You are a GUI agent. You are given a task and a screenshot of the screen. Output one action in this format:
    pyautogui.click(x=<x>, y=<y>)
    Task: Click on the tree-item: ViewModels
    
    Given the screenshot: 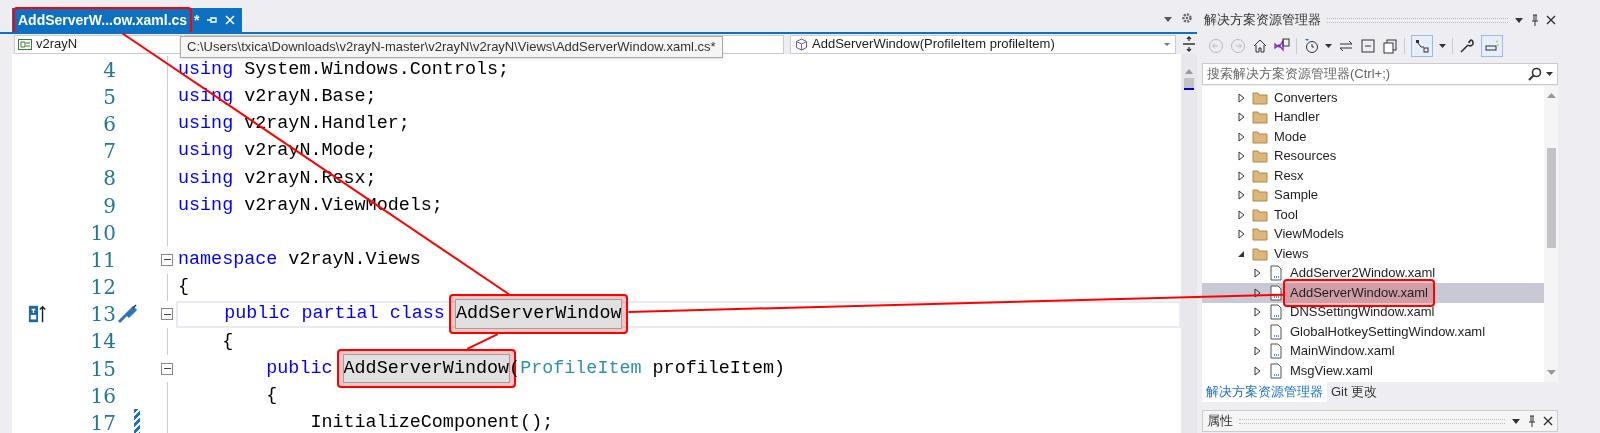 What is the action you would take?
    pyautogui.click(x=1373, y=234)
    